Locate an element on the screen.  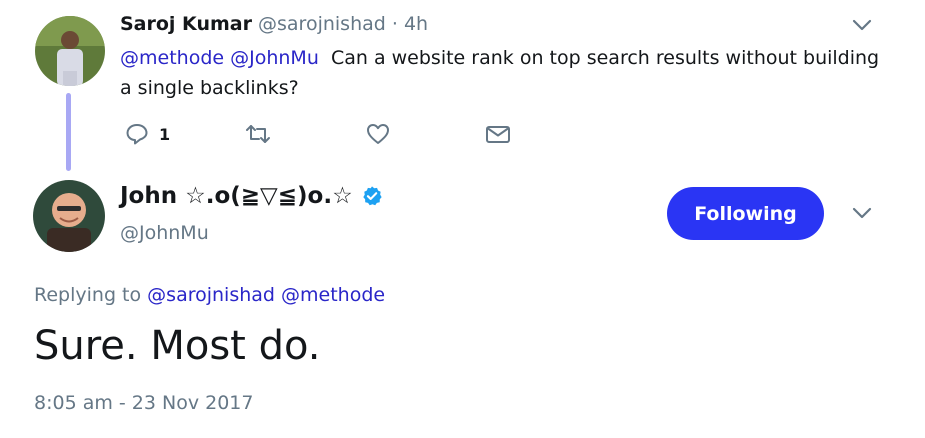
thread-connector-line is located at coordinates (68, 132).